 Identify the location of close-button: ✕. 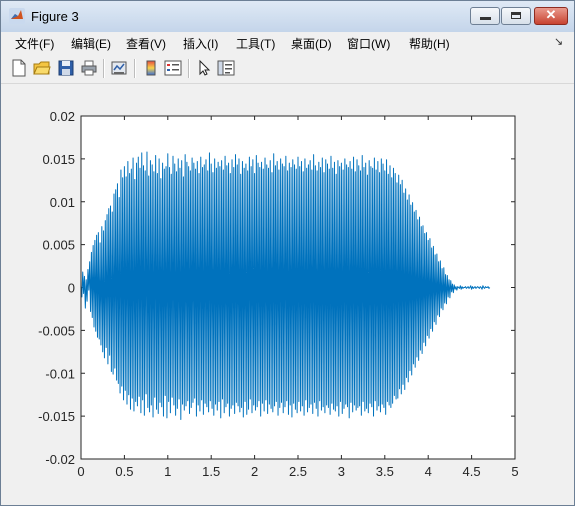
(551, 16).